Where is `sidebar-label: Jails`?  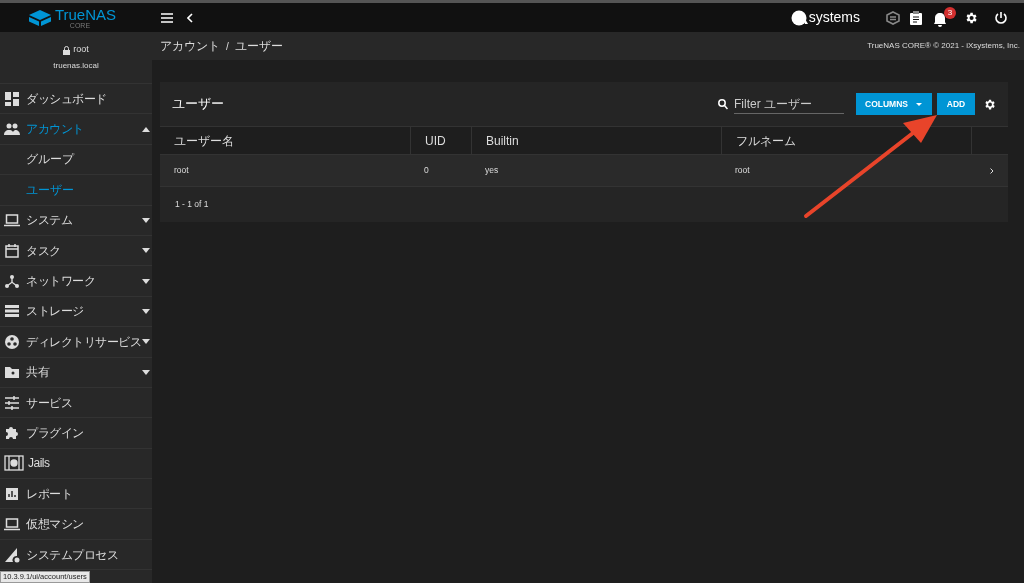
sidebar-label: Jails is located at coordinates (39, 464).